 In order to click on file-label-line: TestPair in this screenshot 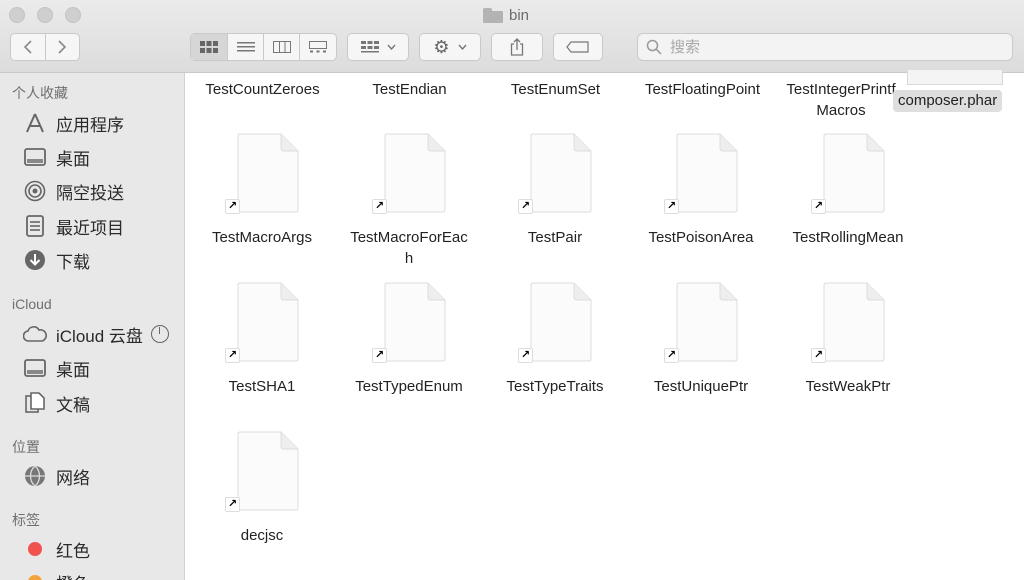, I will do `click(555, 237)`.